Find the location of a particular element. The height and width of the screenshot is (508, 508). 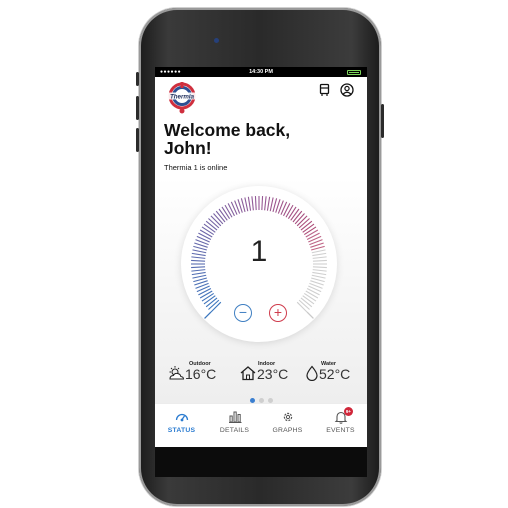

status-time: 14:30 PM is located at coordinates (261, 72).